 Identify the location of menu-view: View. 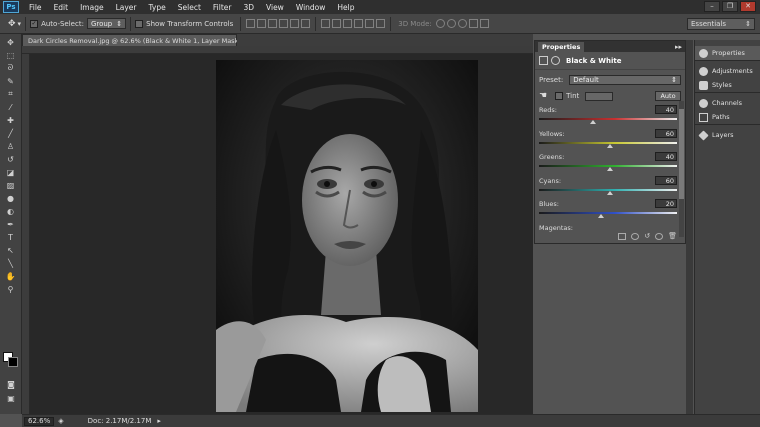
(275, 7).